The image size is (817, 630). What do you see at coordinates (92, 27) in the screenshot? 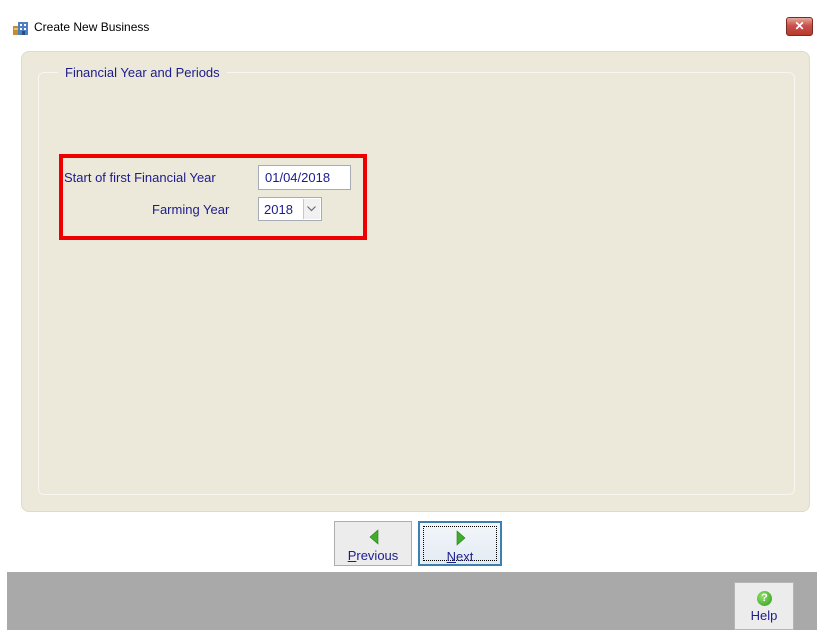
I see `window-title: Create New Business` at bounding box center [92, 27].